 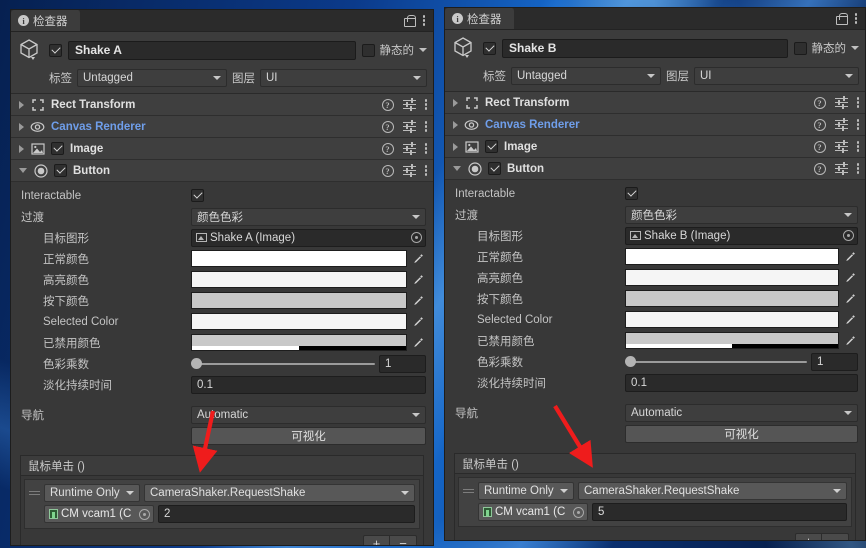 What do you see at coordinates (308, 237) in the screenshot?
I see `target-graphic-object-field: Shake A (Image)` at bounding box center [308, 237].